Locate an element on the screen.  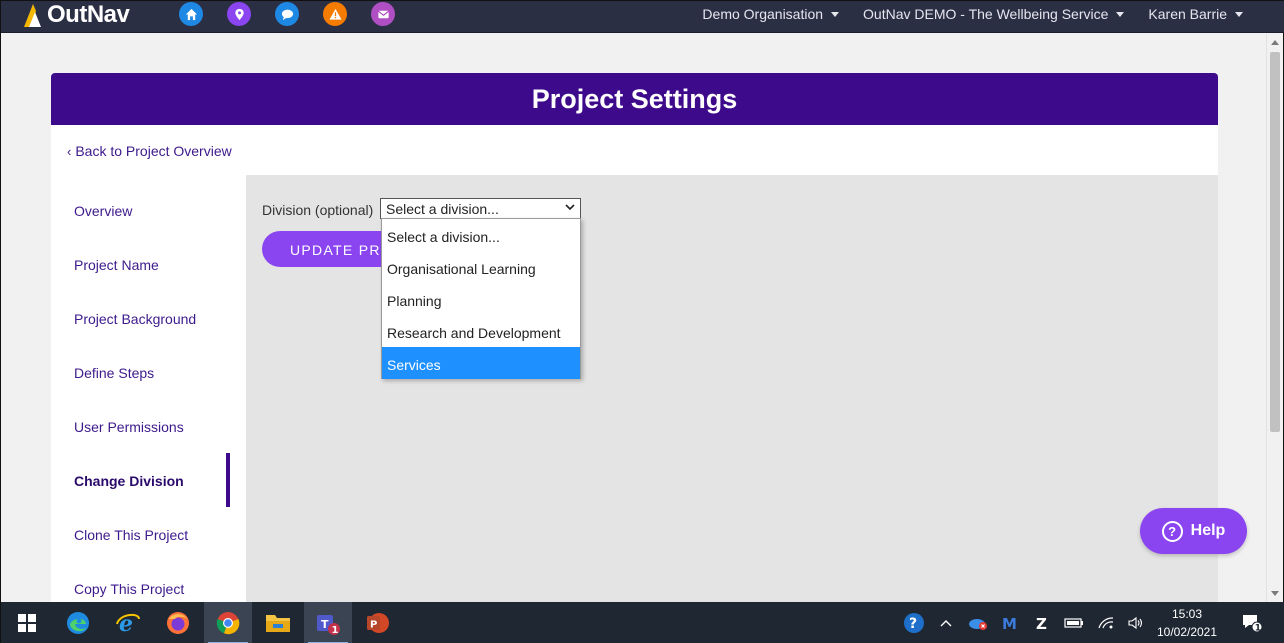
teams-letter: T is located at coordinates (325, 624).